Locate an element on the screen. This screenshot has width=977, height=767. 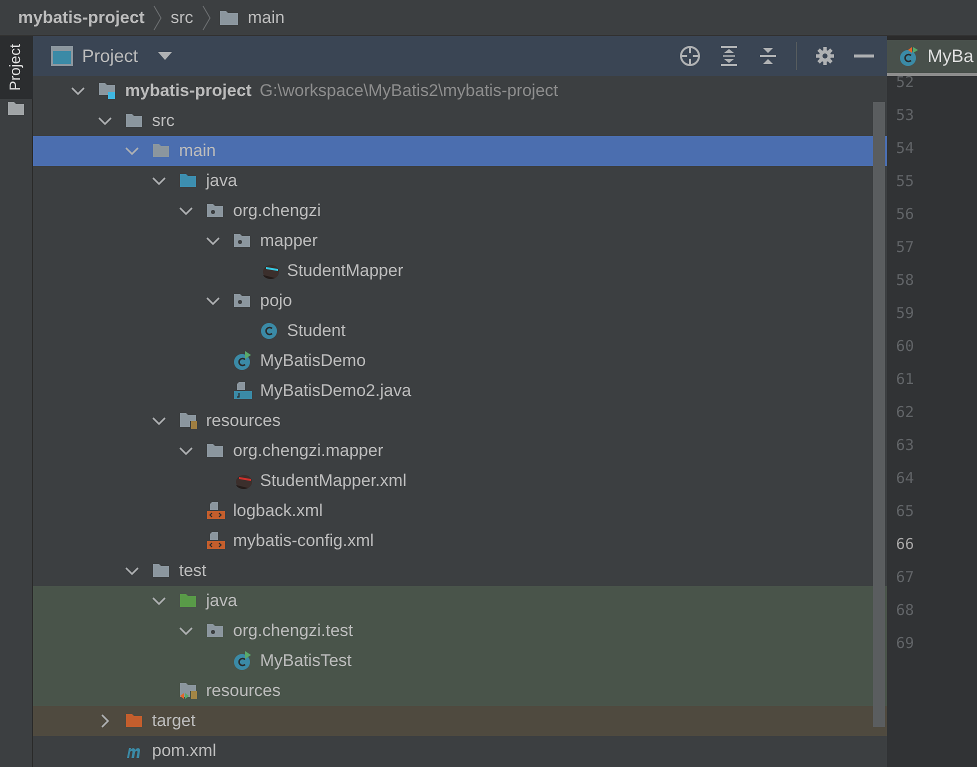
collapse-all-icon is located at coordinates (768, 56).